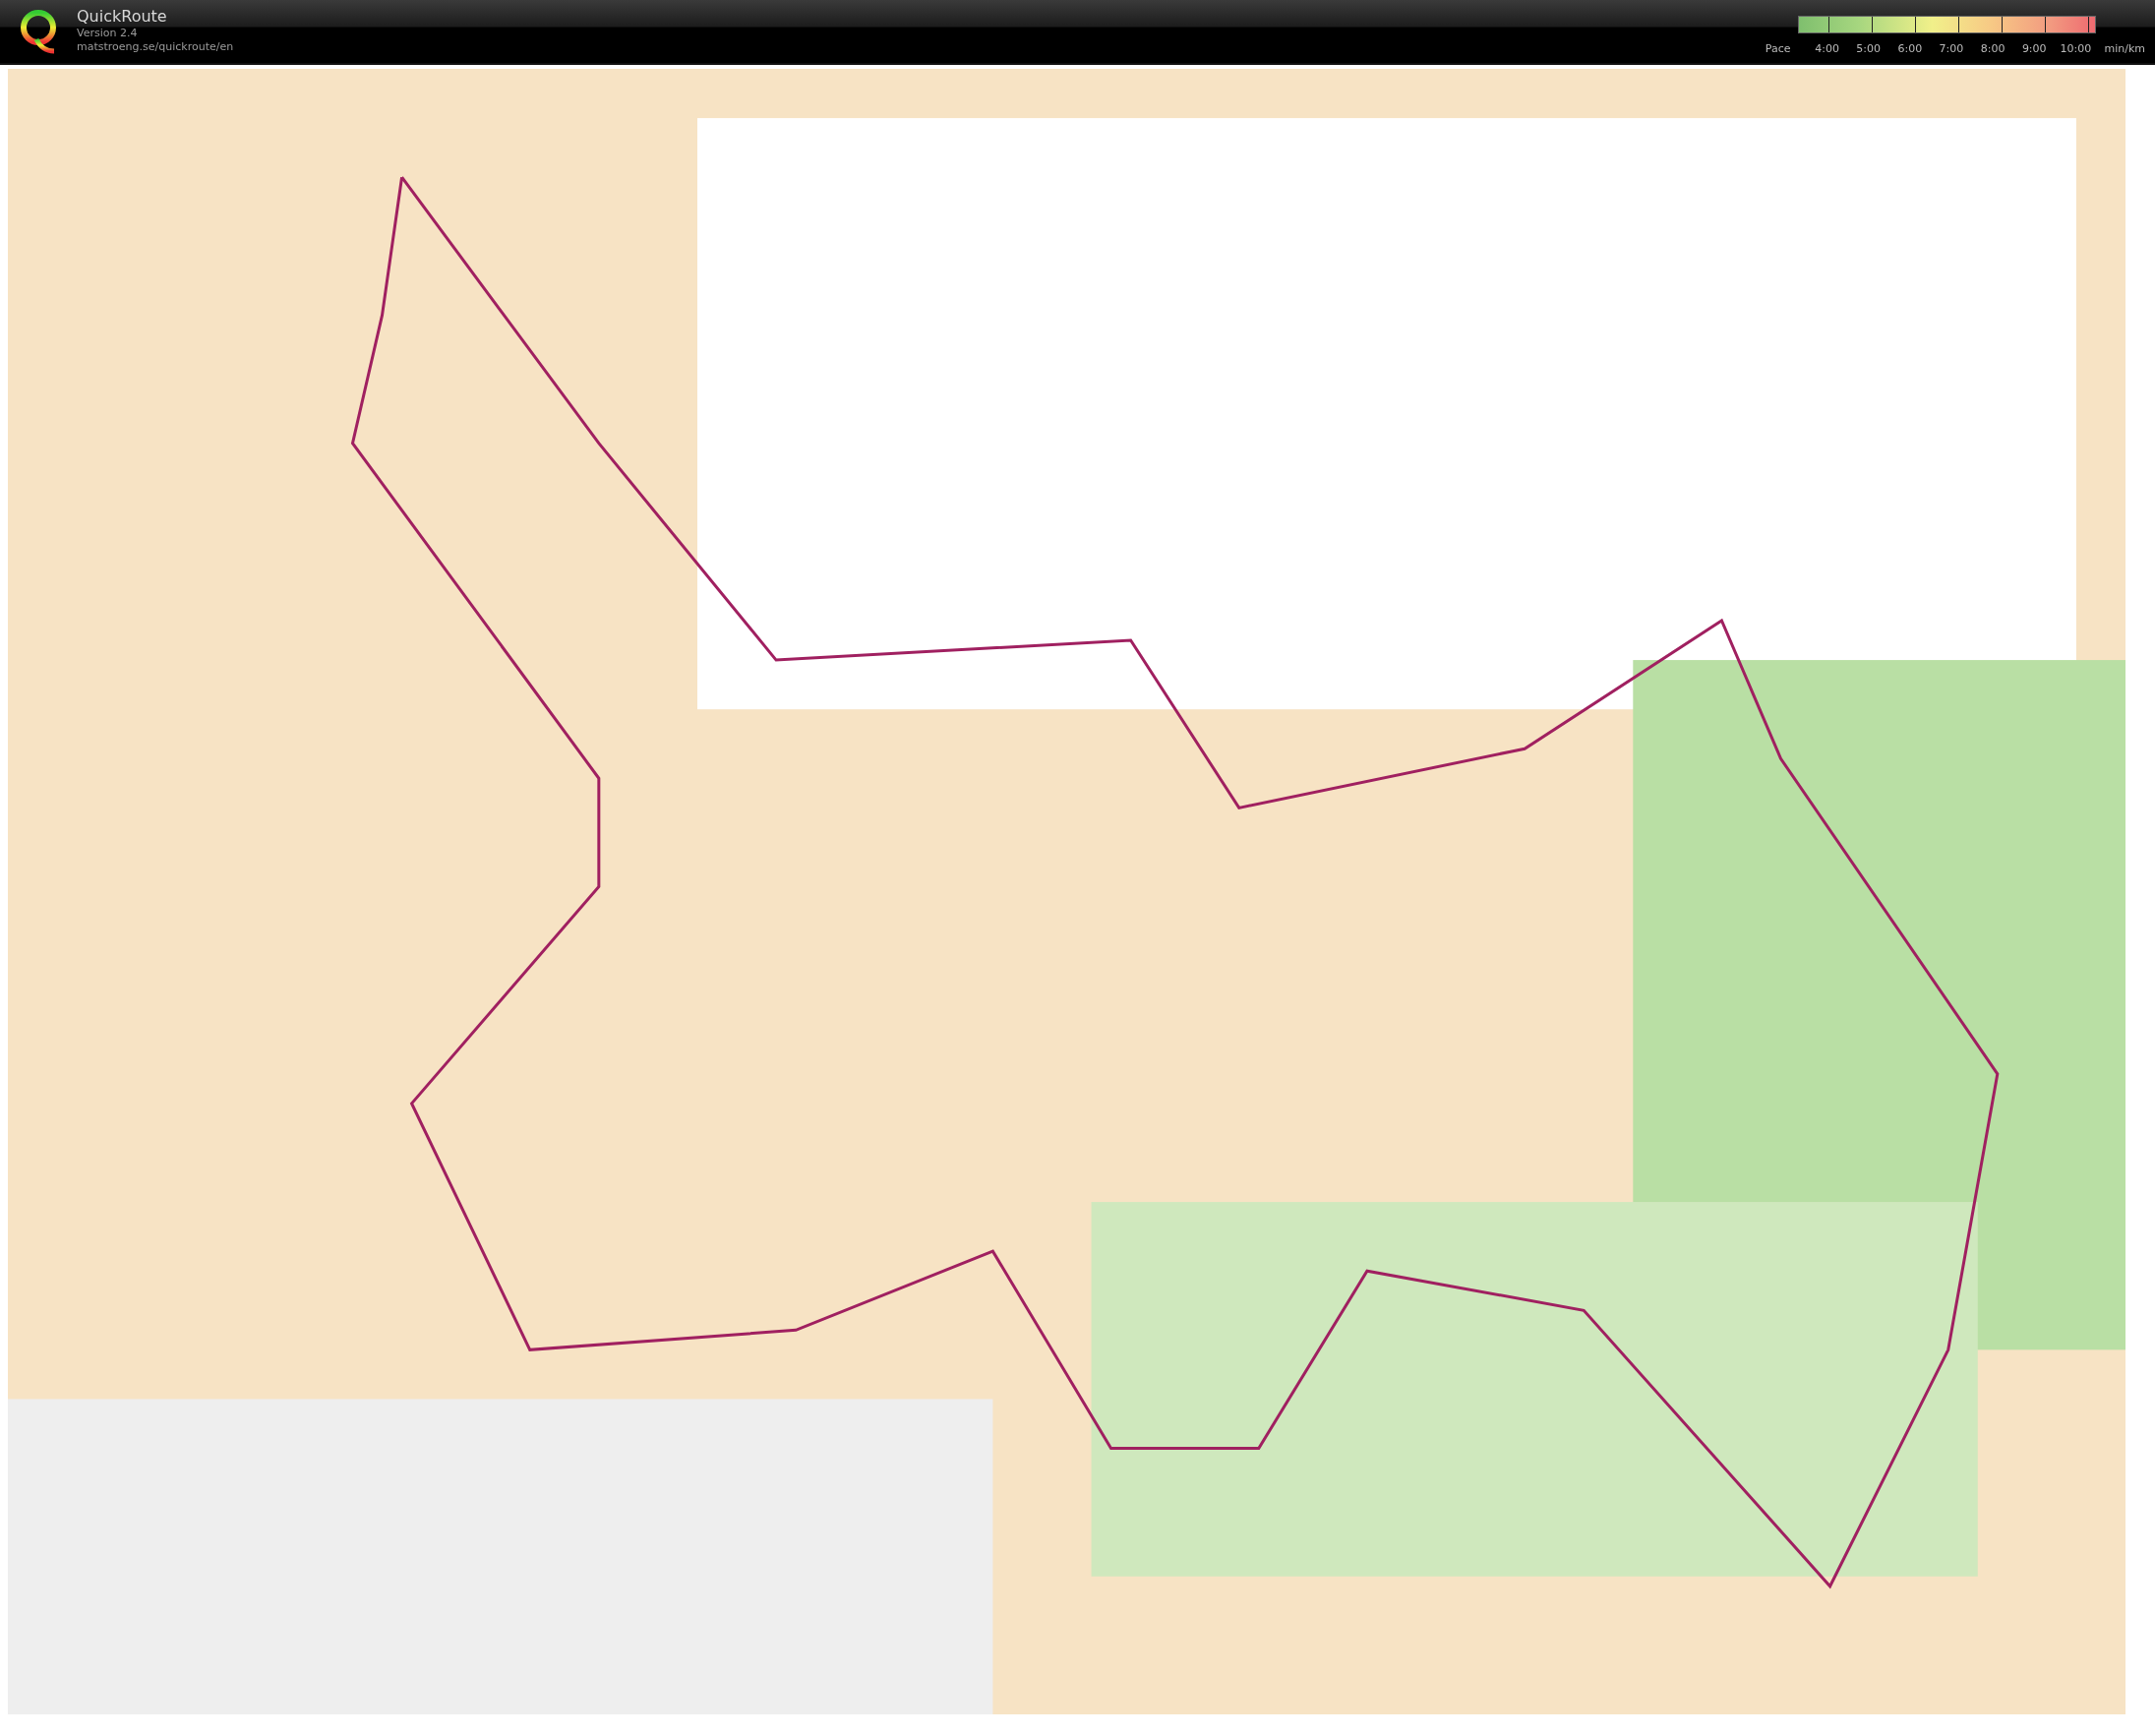 Image resolution: width=2155 pixels, height=1736 pixels. What do you see at coordinates (2076, 49) in the screenshot?
I see `pace-tick-label: 10:00` at bounding box center [2076, 49].